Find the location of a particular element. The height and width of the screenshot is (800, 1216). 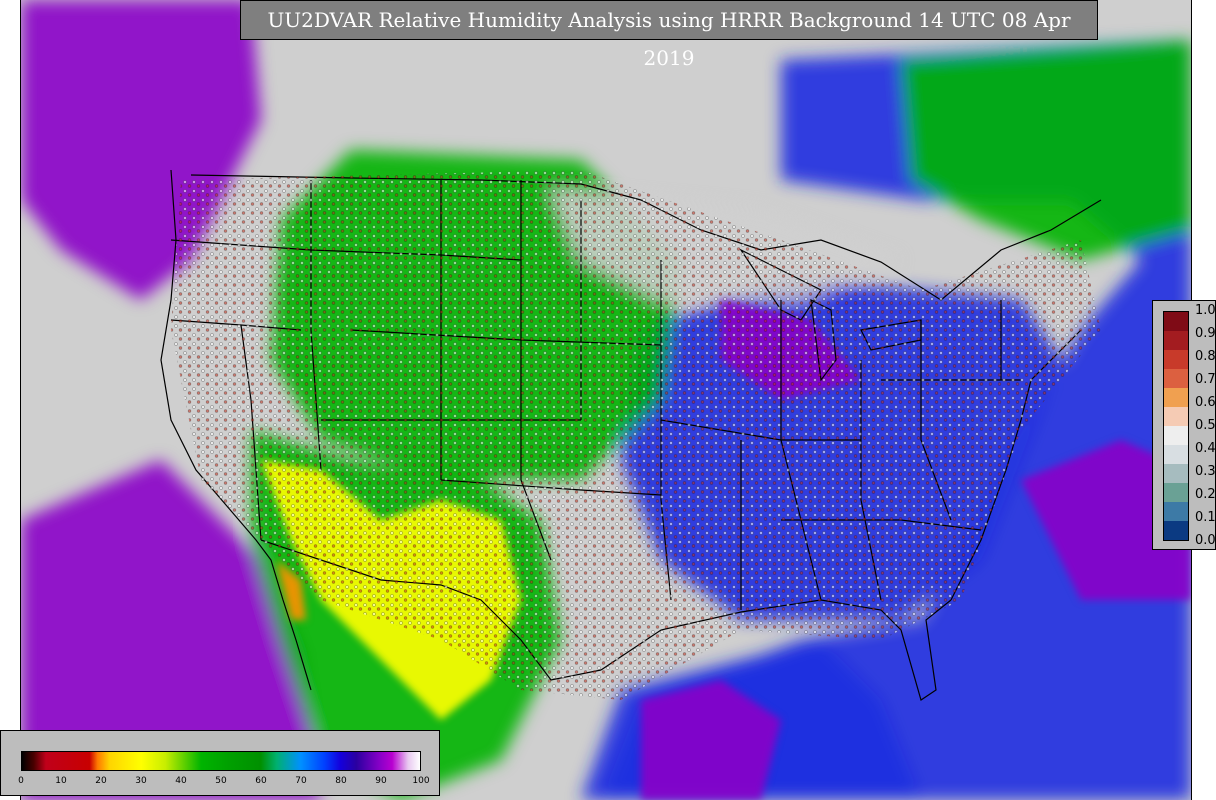

obs-tick-label: 0.9 is located at coordinates (1205, 333).